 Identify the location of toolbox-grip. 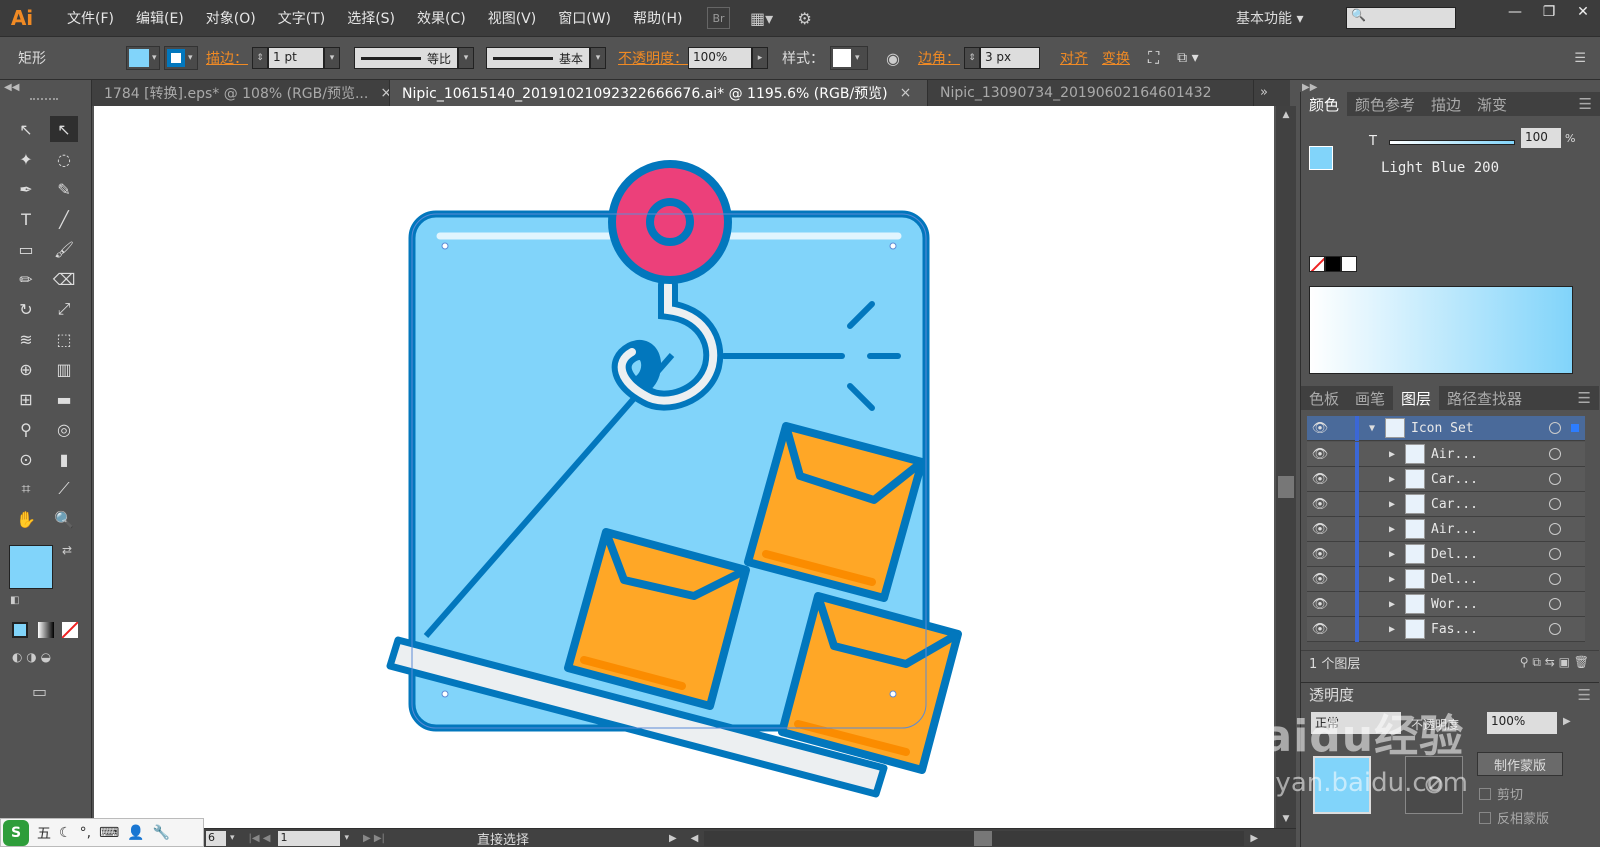
(44, 100).